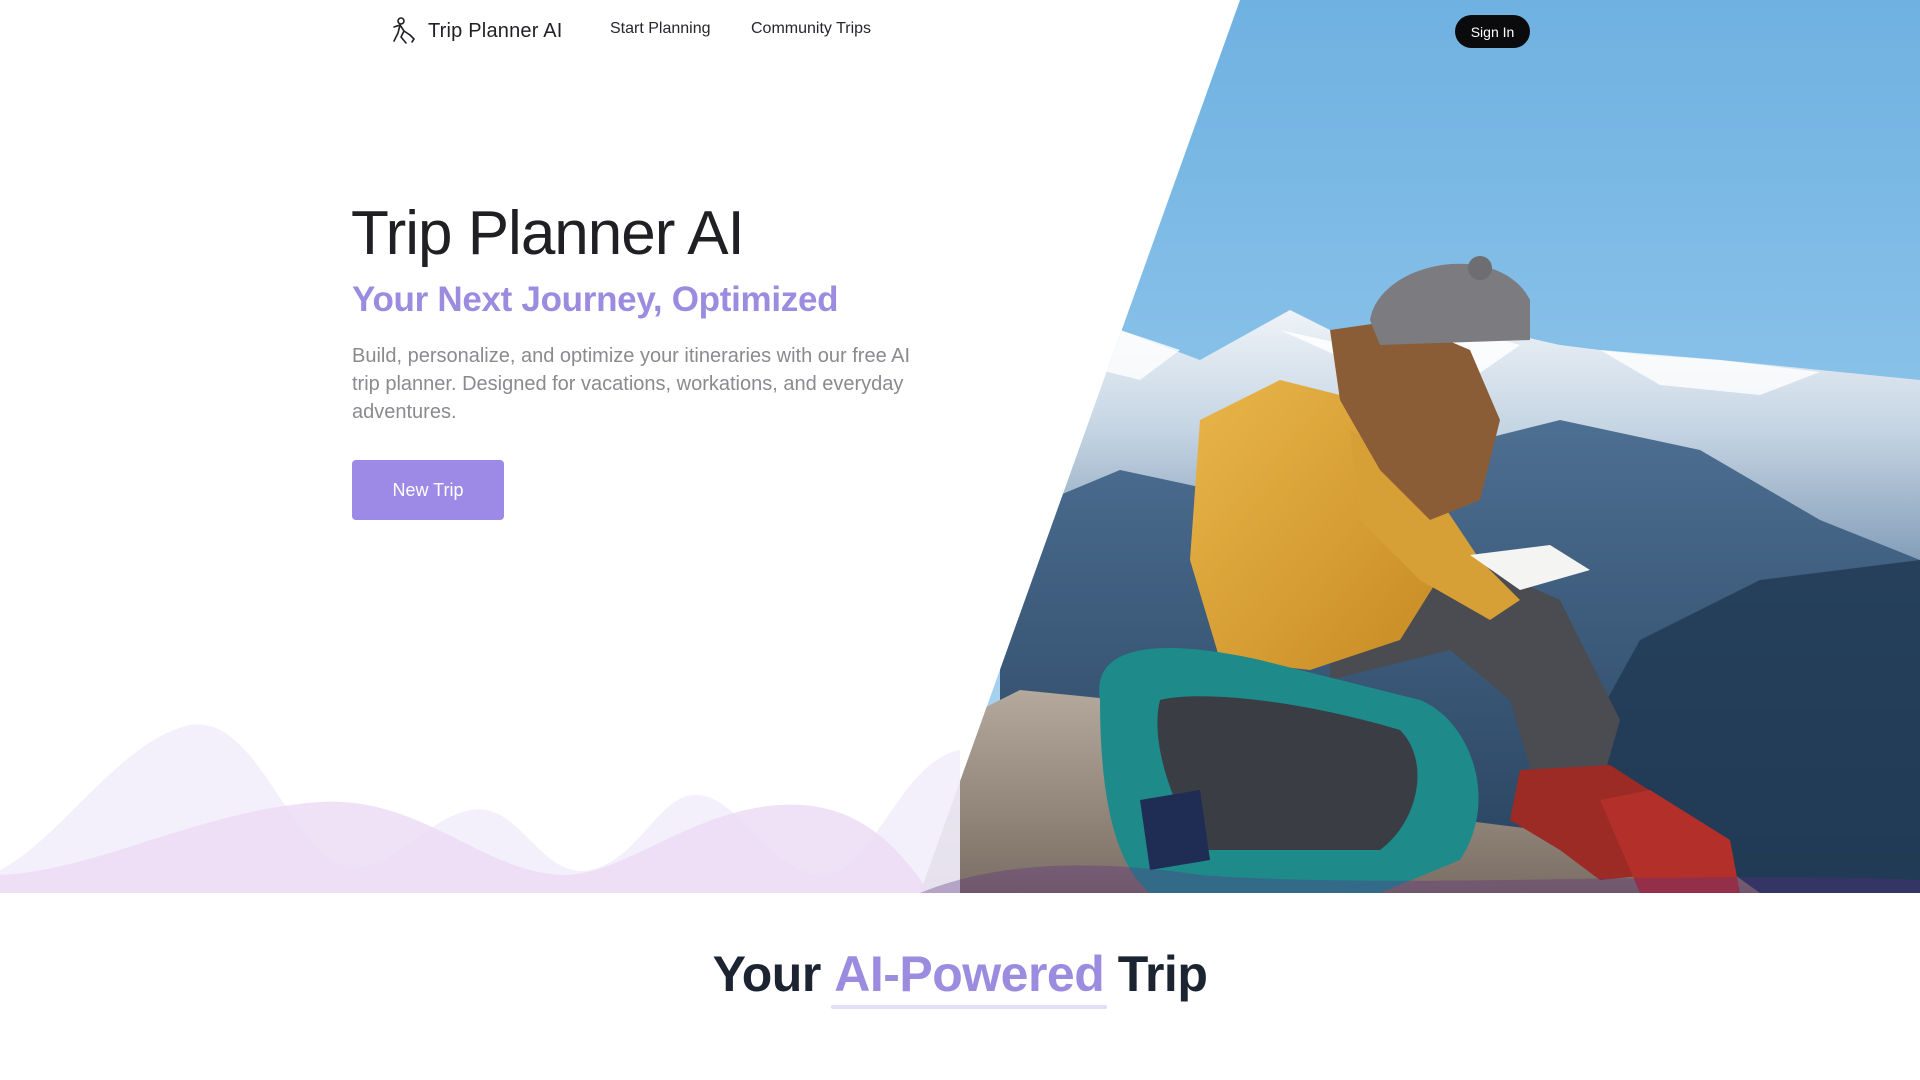 The image size is (1920, 1080). I want to click on section-heading: Your AI-Powered Trip, so click(960, 977).